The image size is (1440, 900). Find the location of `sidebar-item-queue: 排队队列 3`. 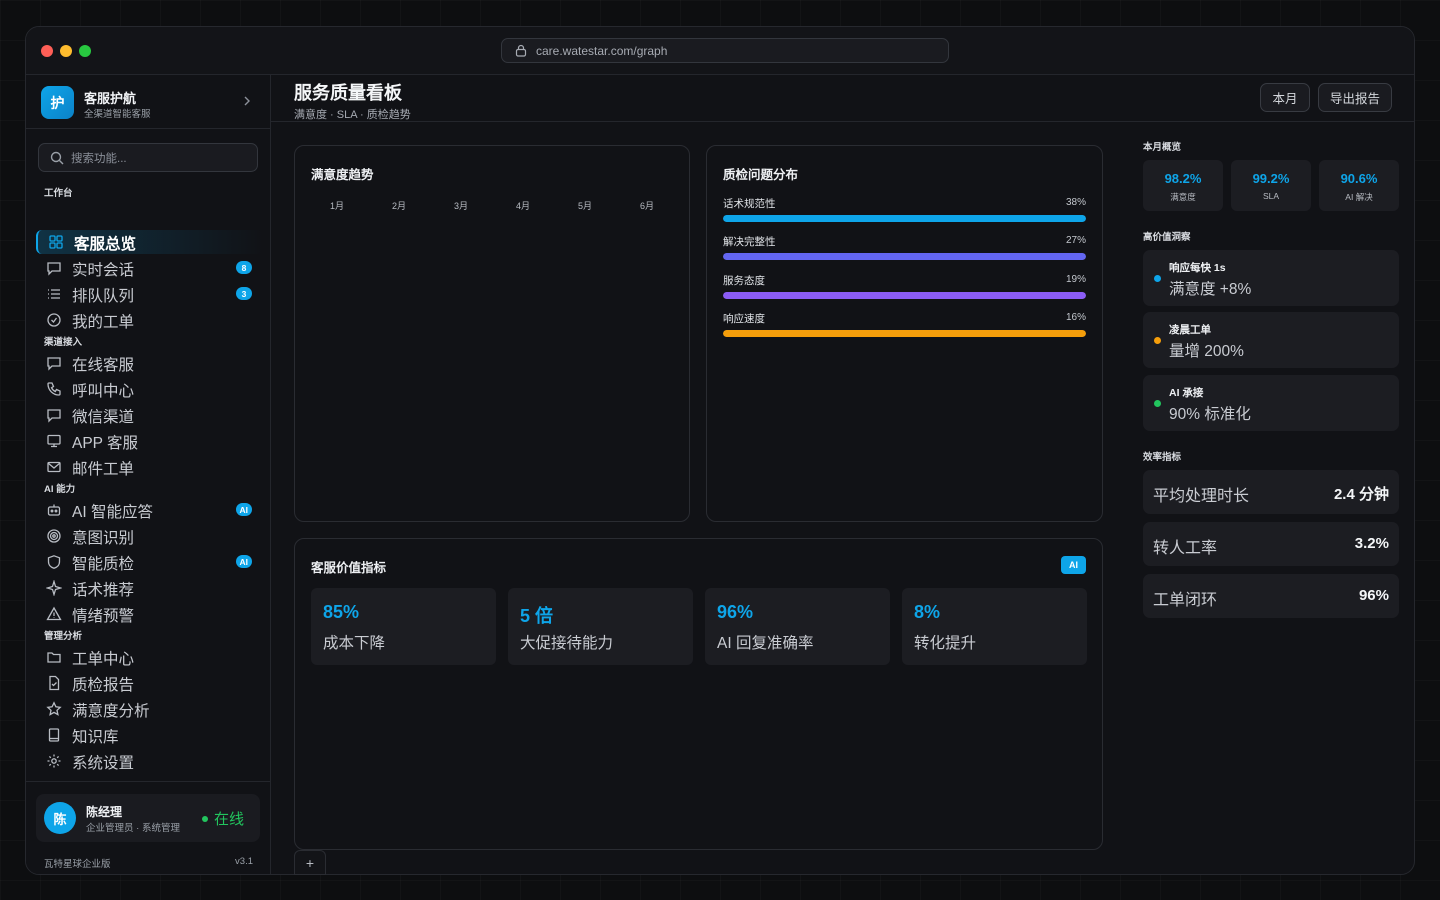

sidebar-item-queue: 排队队列 3 is located at coordinates (150, 294).